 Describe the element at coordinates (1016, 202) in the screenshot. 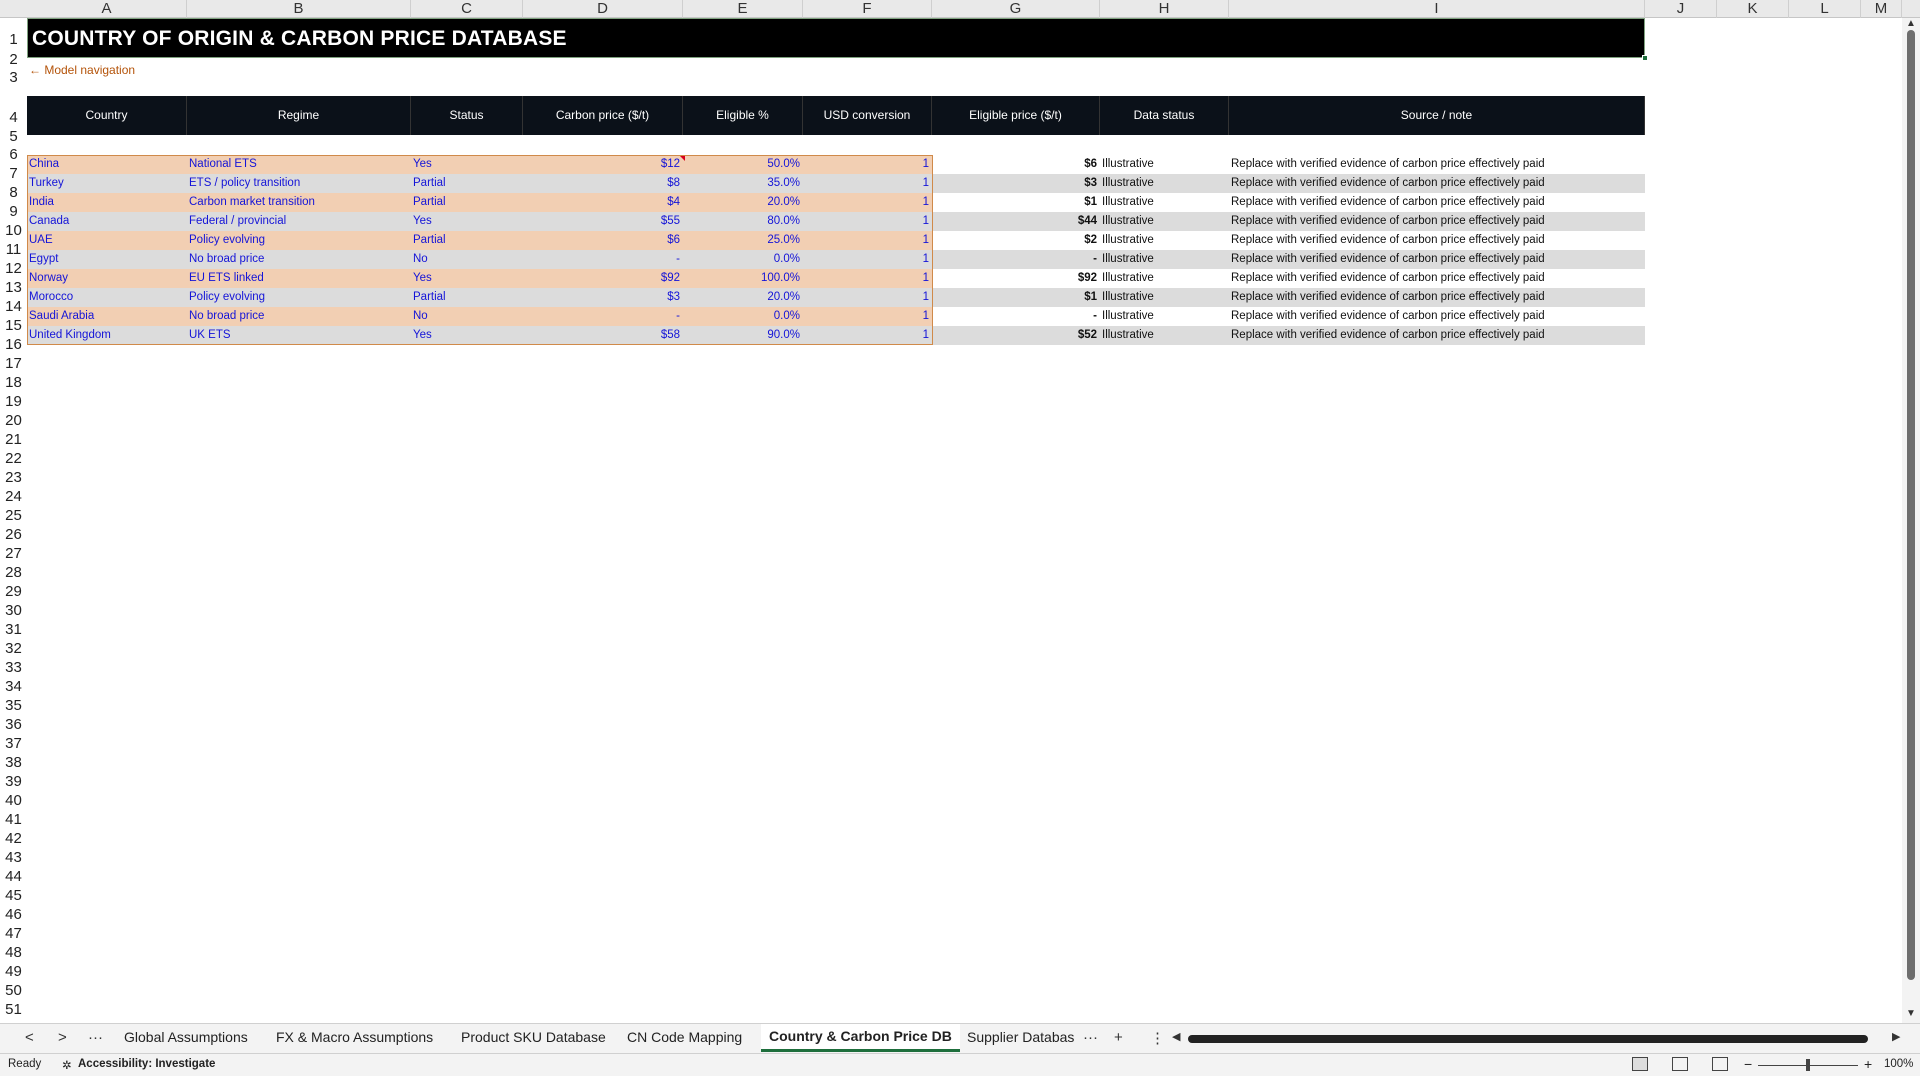

I see `cell-eprice: $1` at that location.